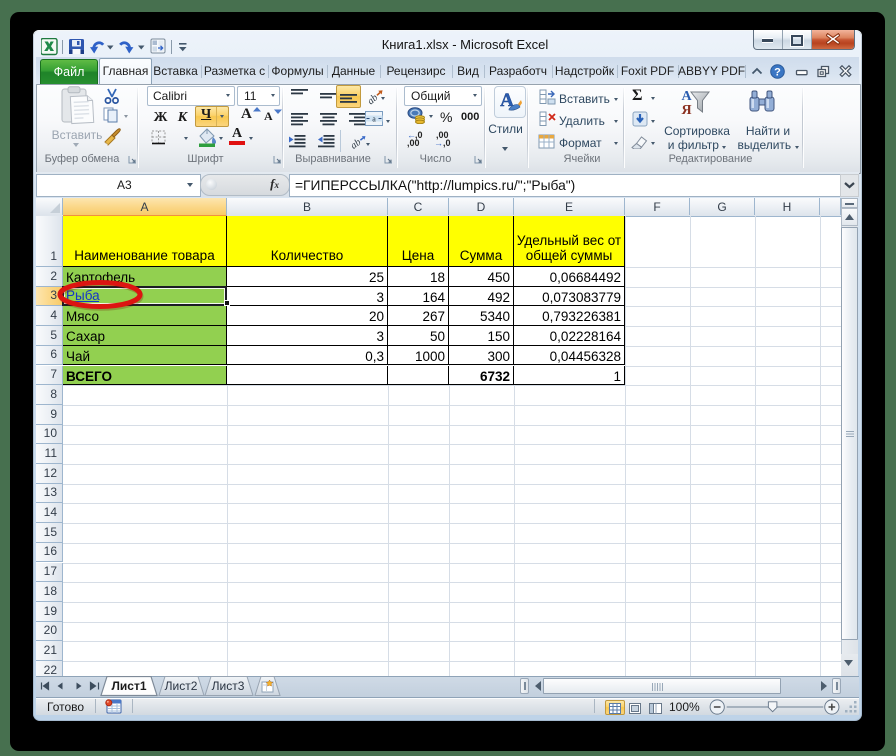  I want to click on svg-text: a, so click(374, 119).